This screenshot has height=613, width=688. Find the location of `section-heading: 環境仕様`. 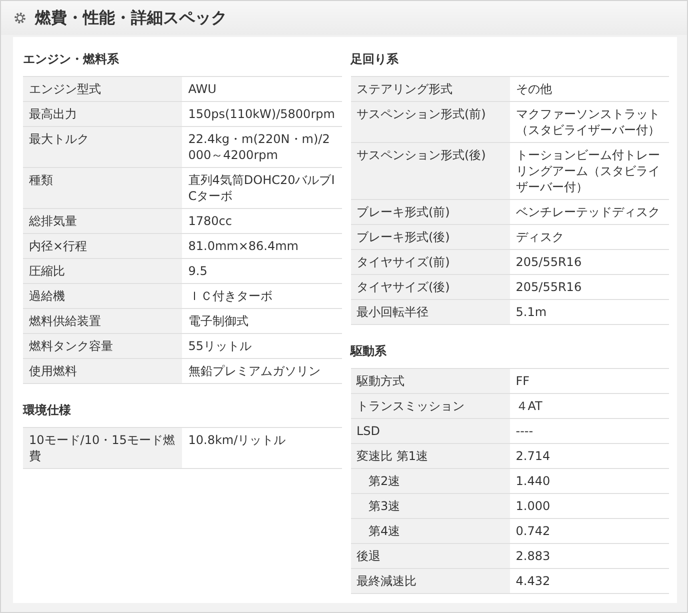

section-heading: 環境仕様 is located at coordinates (47, 410).